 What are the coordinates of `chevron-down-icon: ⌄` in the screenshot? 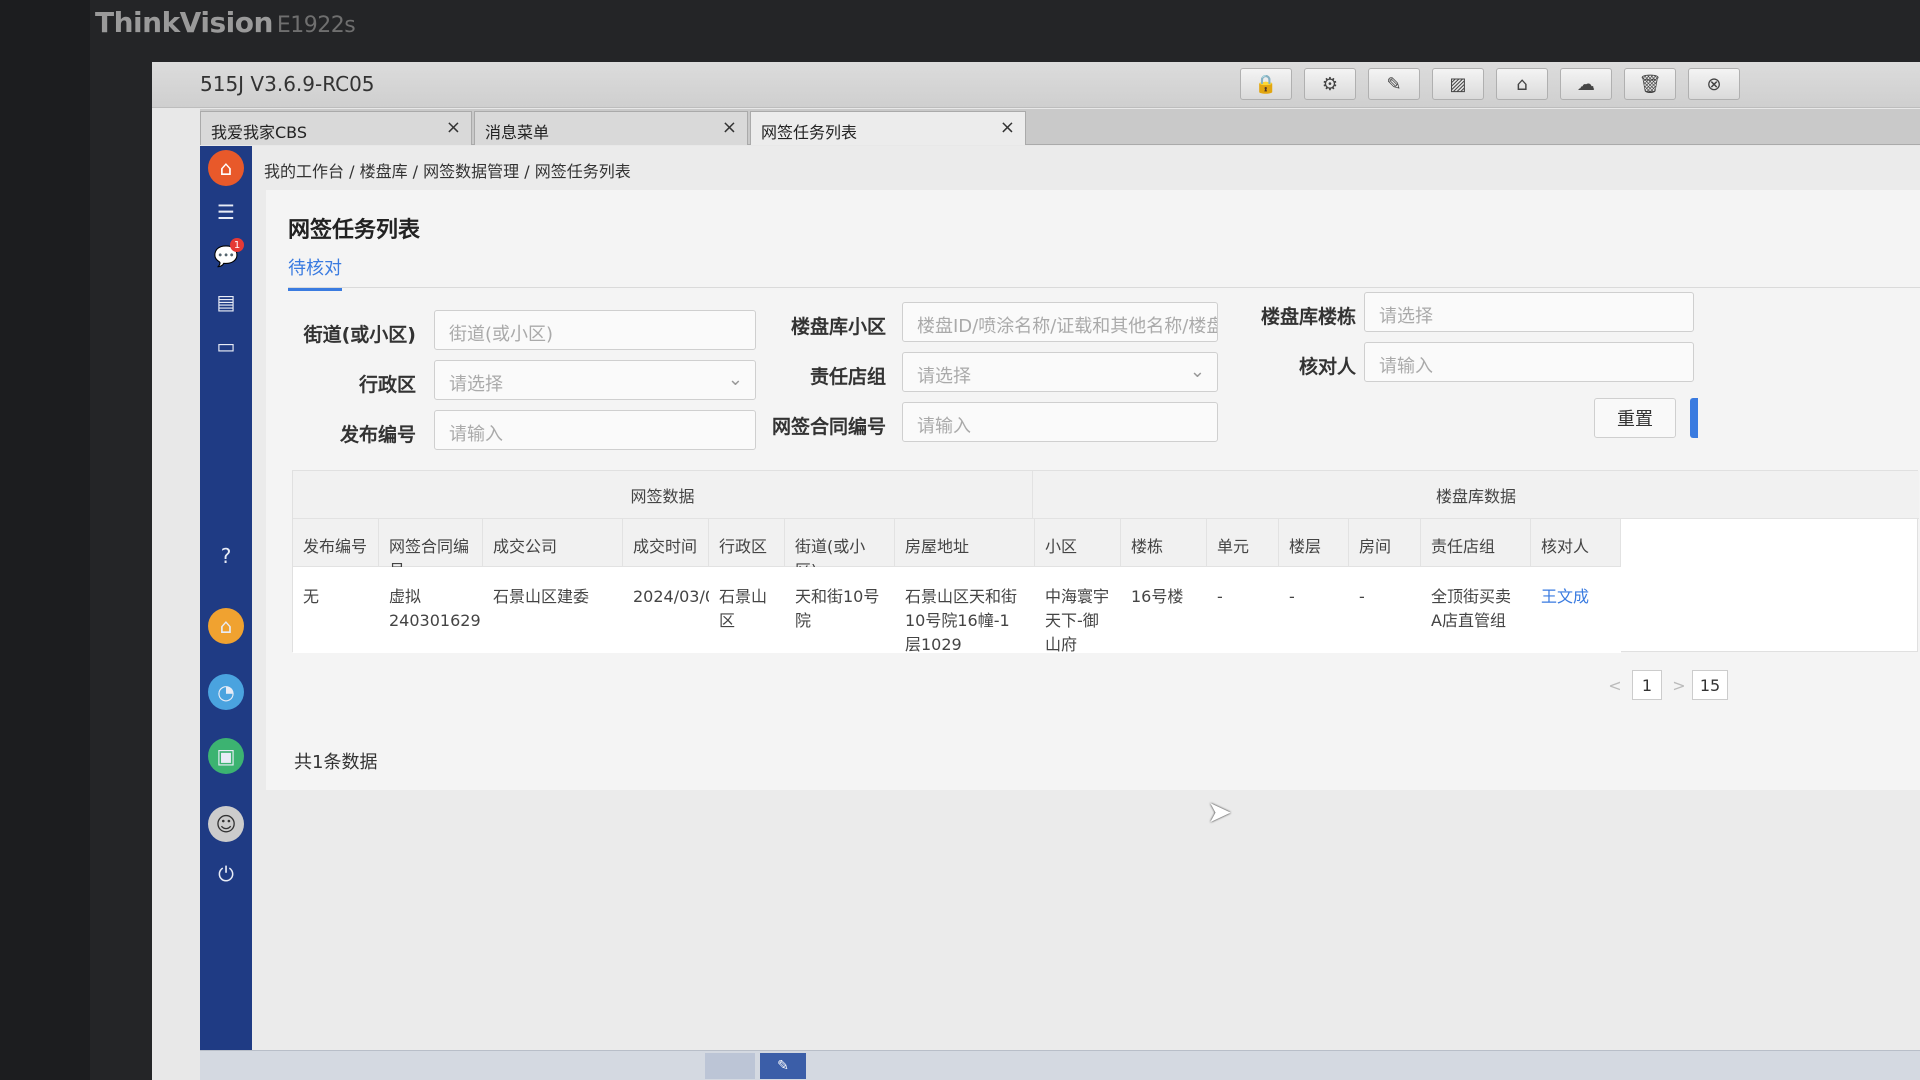 It's located at (1197, 371).